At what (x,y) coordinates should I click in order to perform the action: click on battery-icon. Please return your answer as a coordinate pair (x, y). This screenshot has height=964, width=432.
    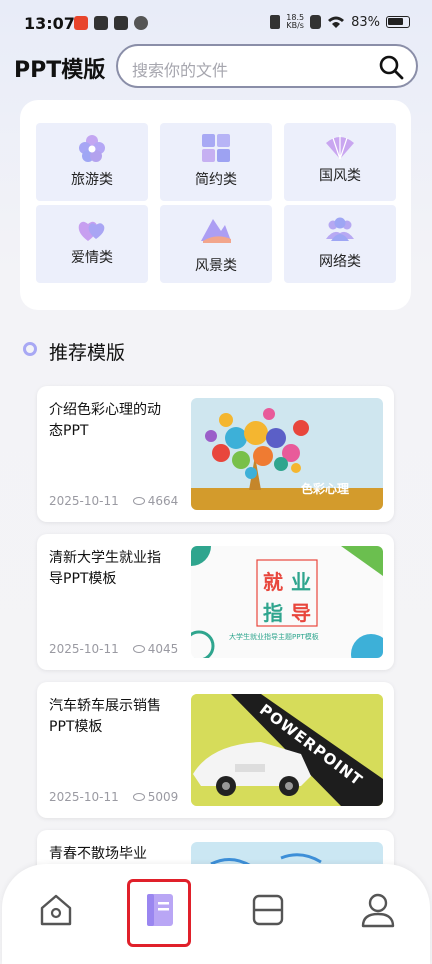
    Looking at the image, I should click on (398, 22).